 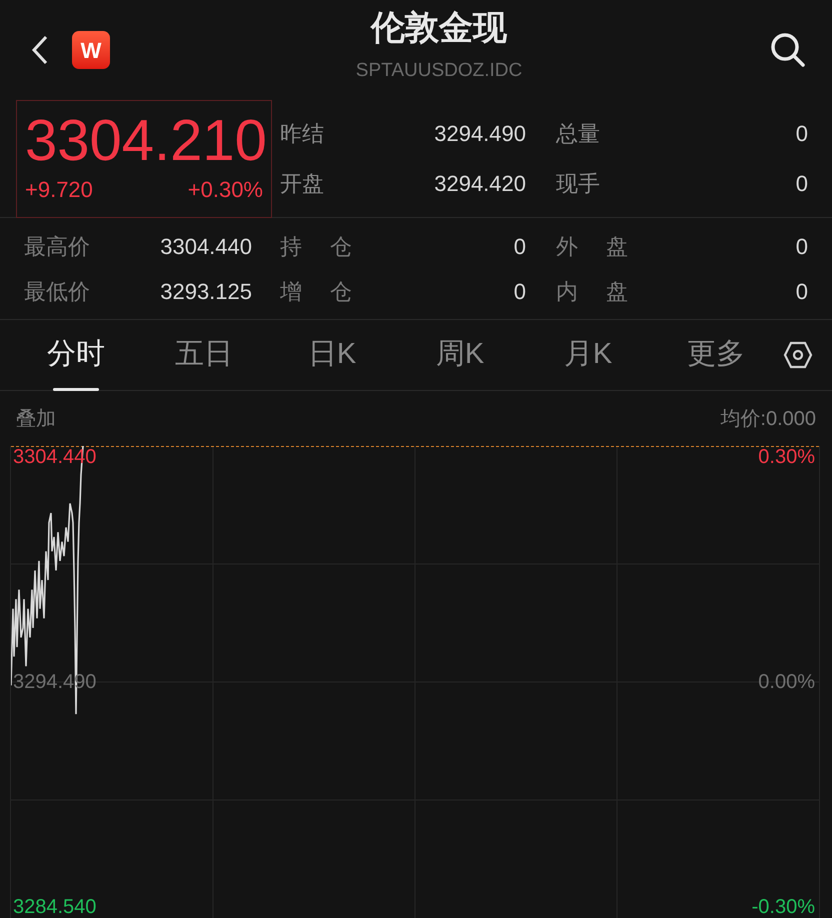 I want to click on chart-tab: 月K, so click(x=588, y=355).